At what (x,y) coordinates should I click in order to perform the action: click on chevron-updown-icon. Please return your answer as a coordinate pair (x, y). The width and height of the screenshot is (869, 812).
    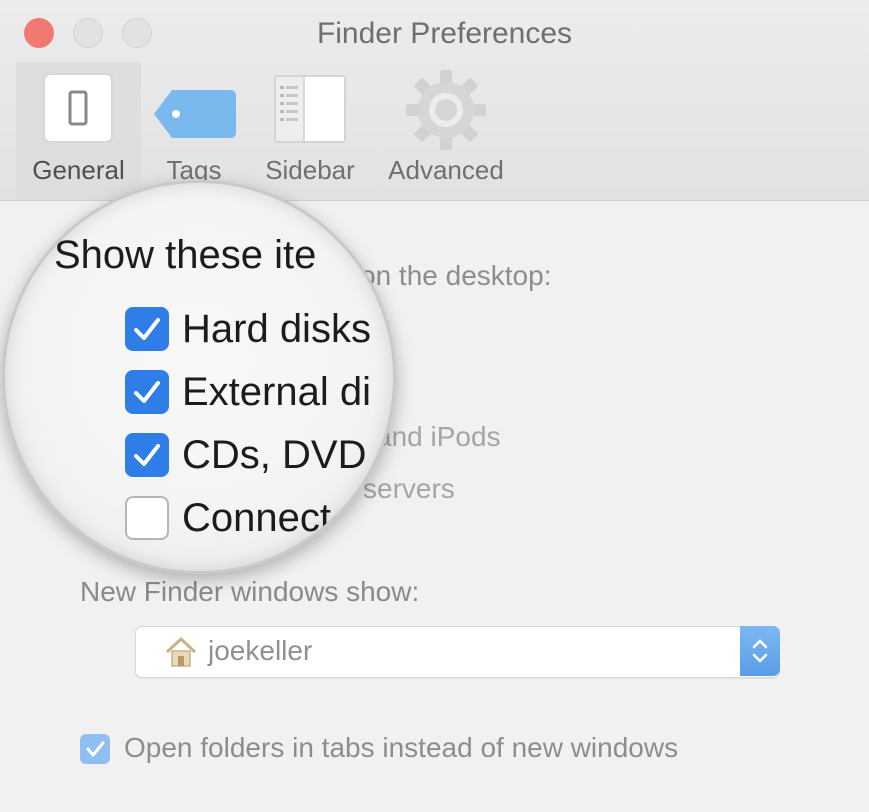
    Looking at the image, I should click on (760, 651).